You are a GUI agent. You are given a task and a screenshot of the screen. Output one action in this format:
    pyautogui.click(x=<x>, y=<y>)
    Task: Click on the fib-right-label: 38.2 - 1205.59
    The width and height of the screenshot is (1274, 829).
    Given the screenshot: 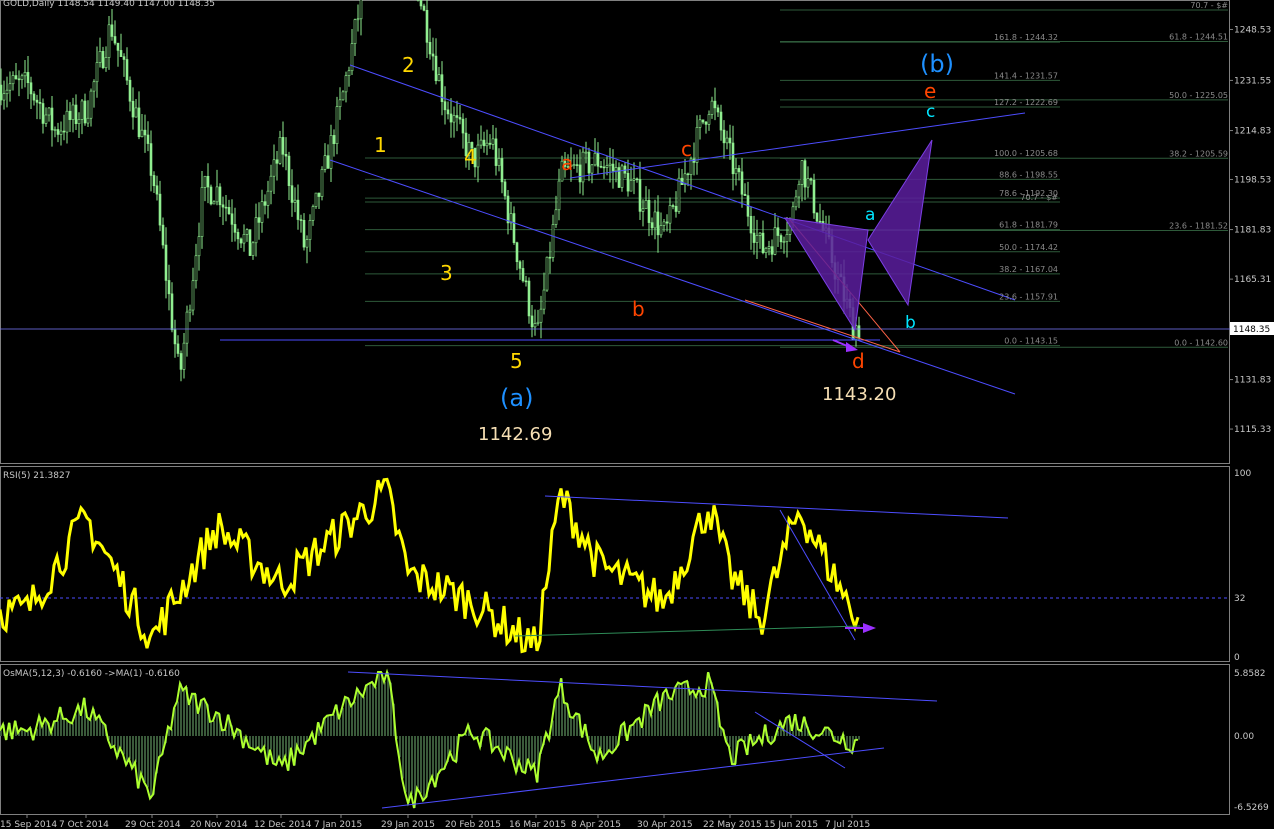 What is the action you would take?
    pyautogui.click(x=1198, y=153)
    